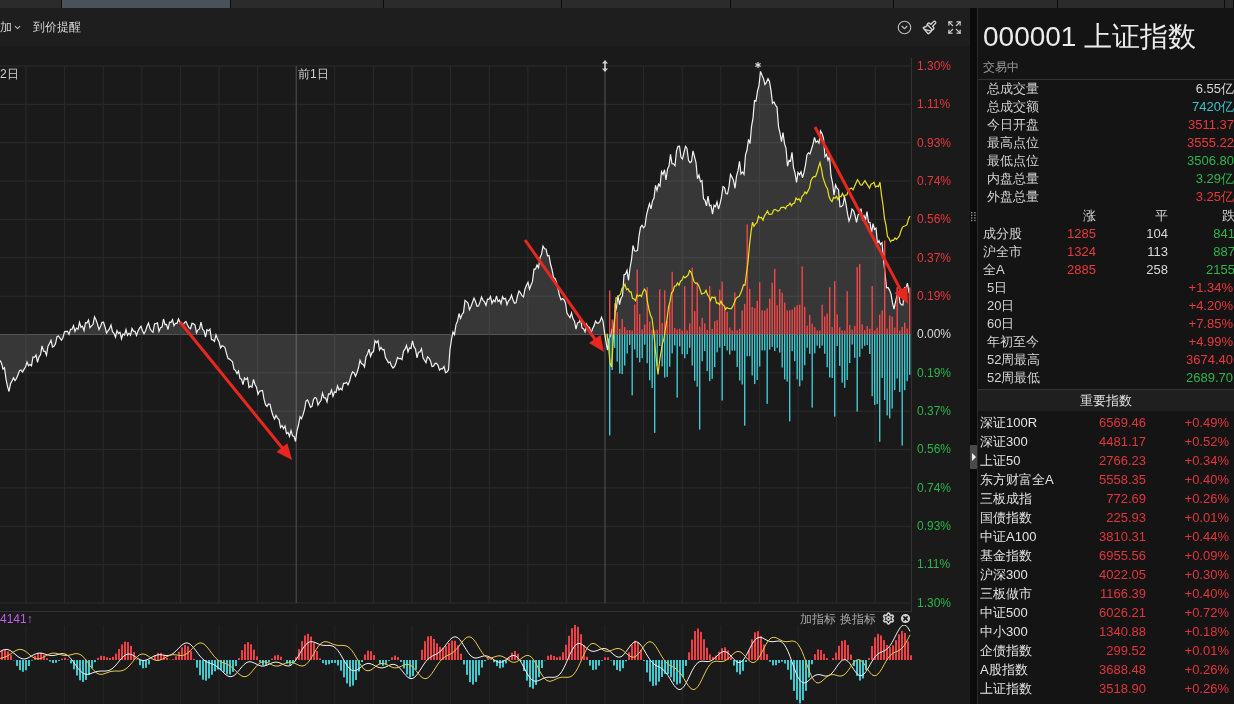 The width and height of the screenshot is (1234, 704). I want to click on trading-status: 交易中, so click(1001, 67).